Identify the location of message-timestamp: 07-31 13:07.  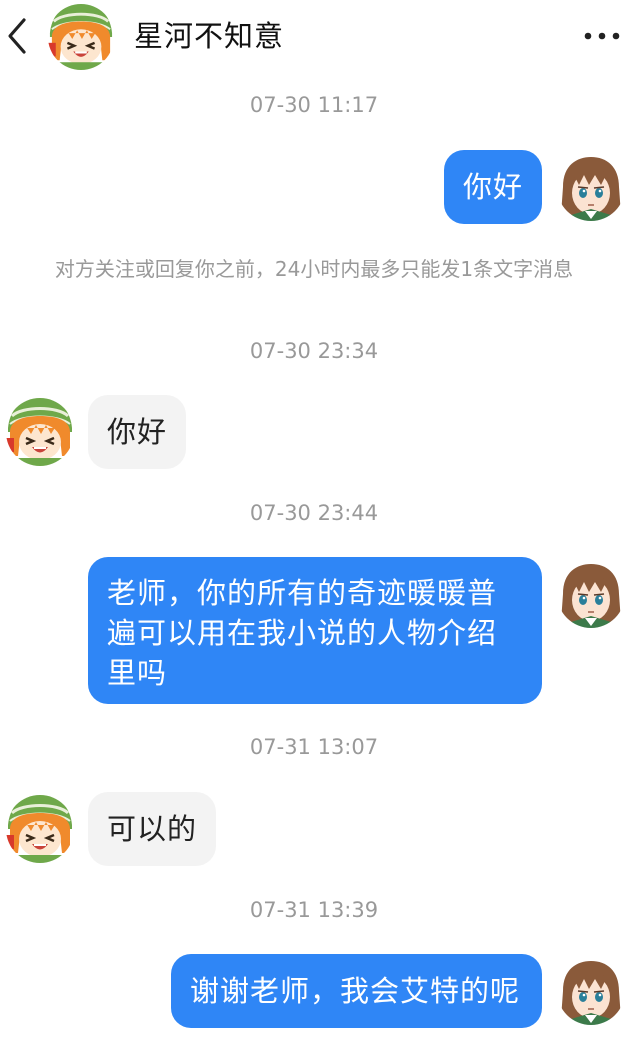
(314, 747).